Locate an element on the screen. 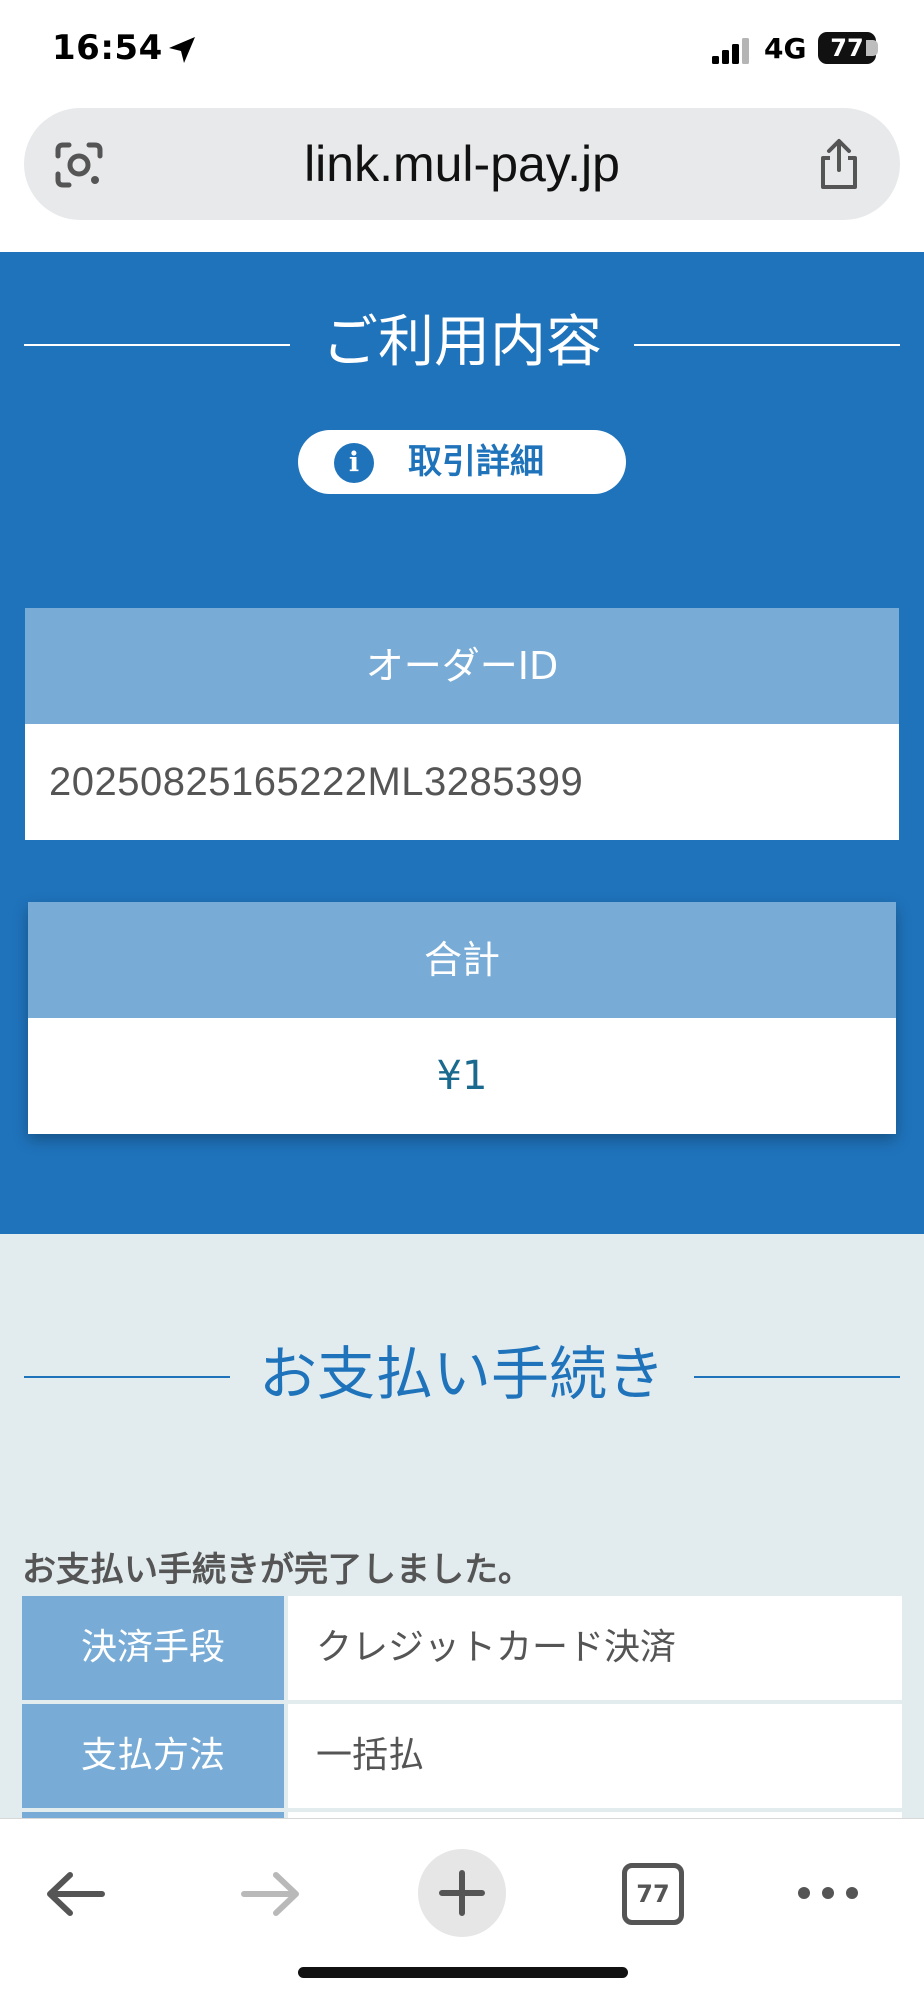  payment-complete-message: お支払い手続きが完了しました。 is located at coordinates (277, 1570).